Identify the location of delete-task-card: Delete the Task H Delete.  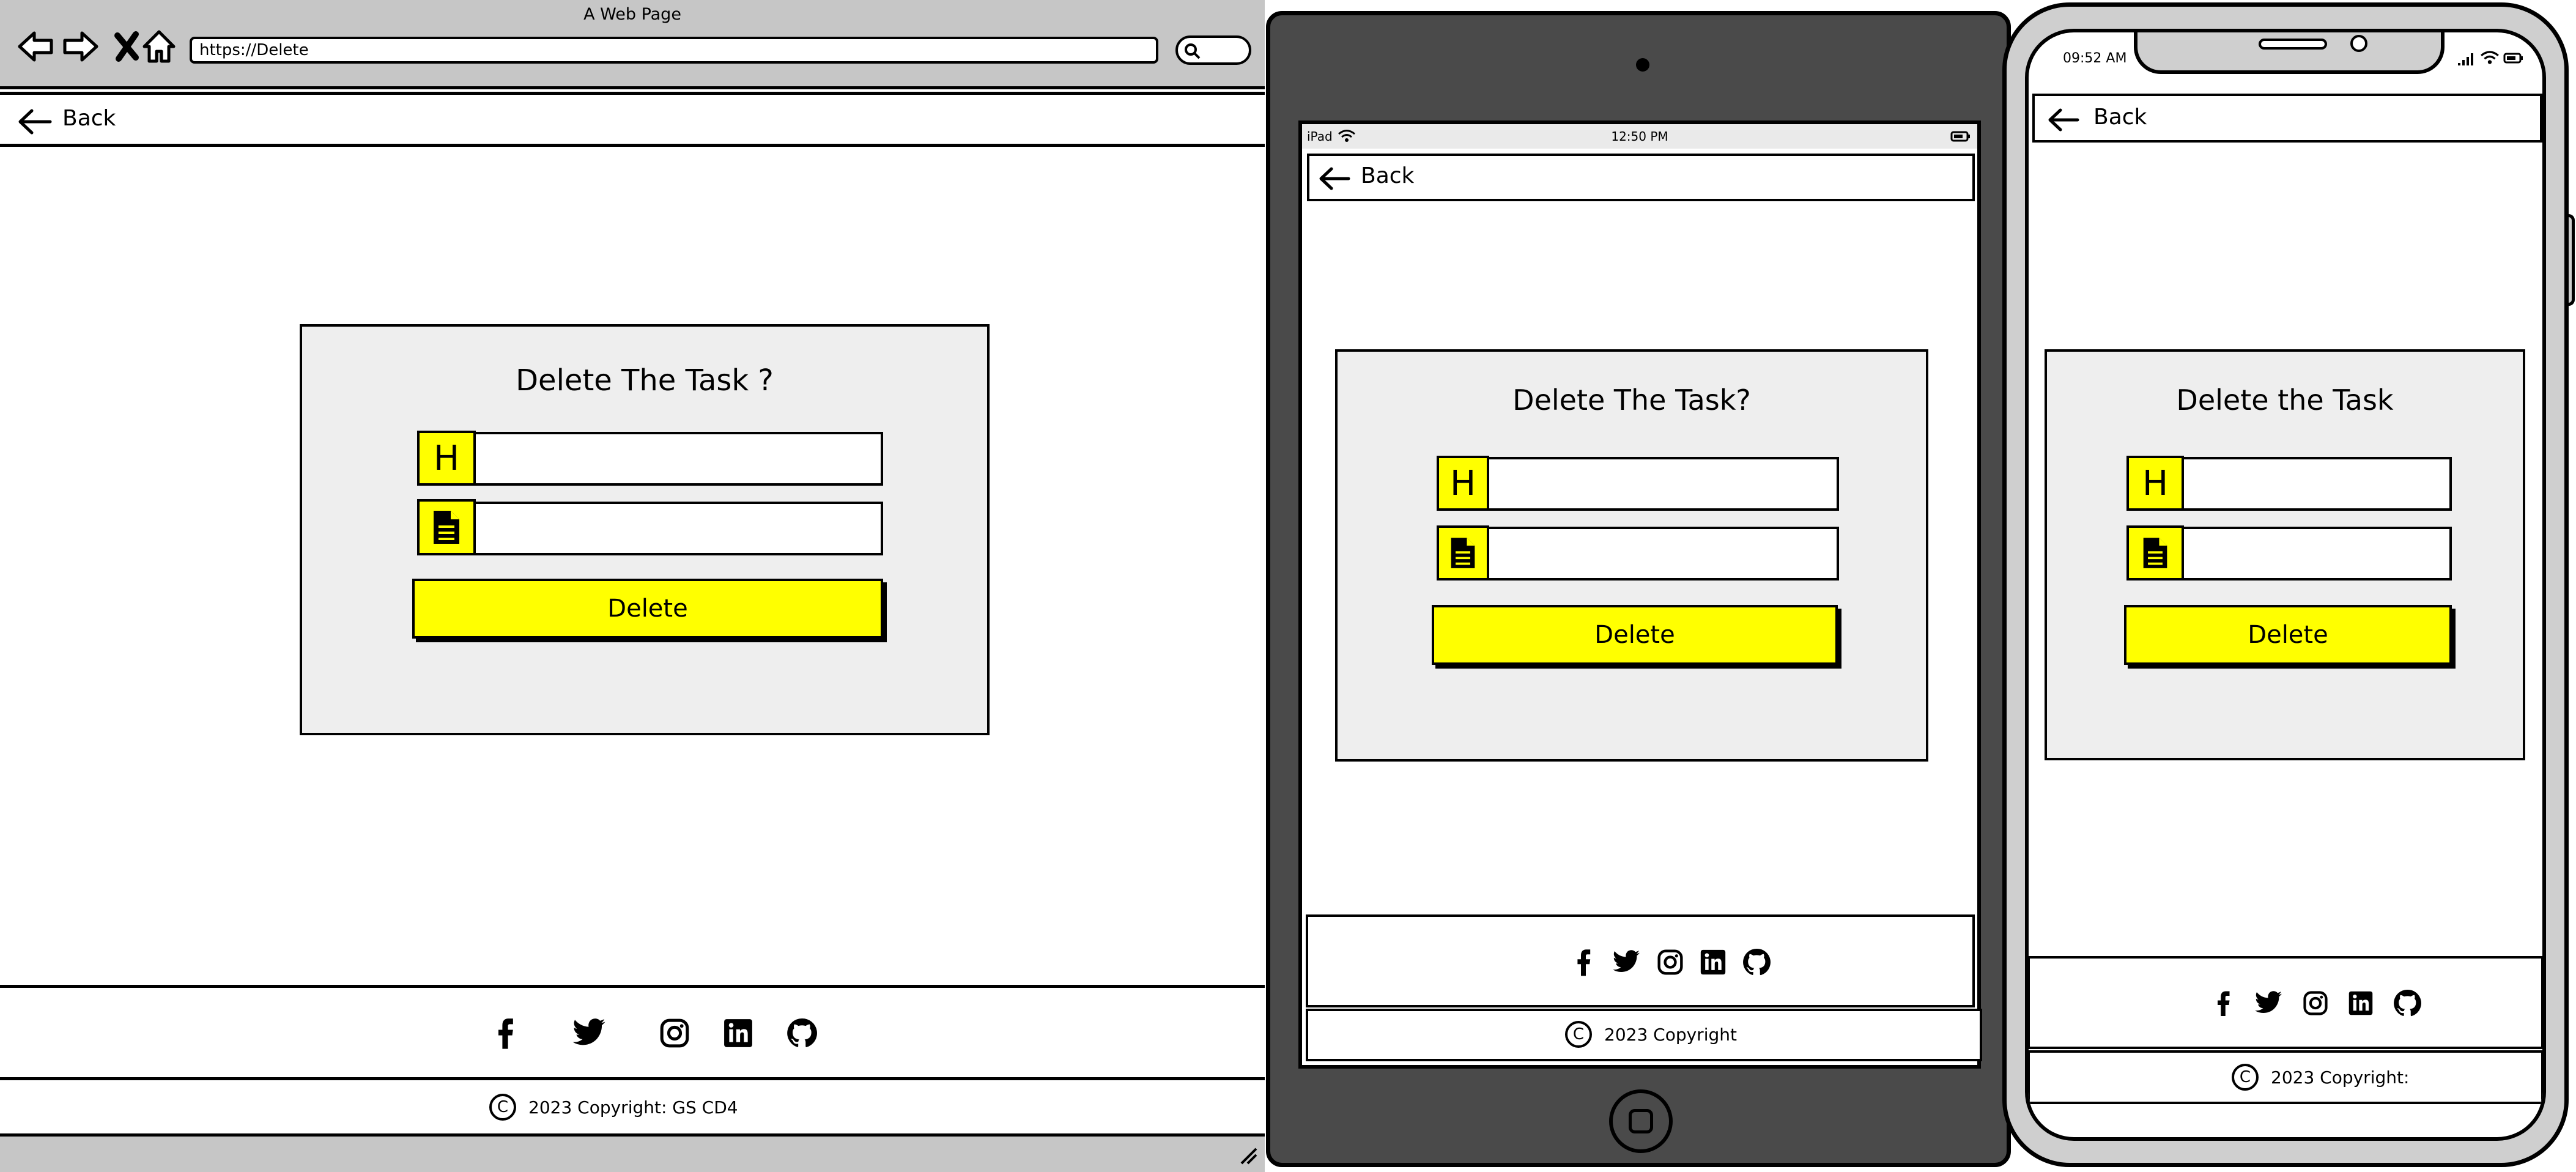
(2285, 554).